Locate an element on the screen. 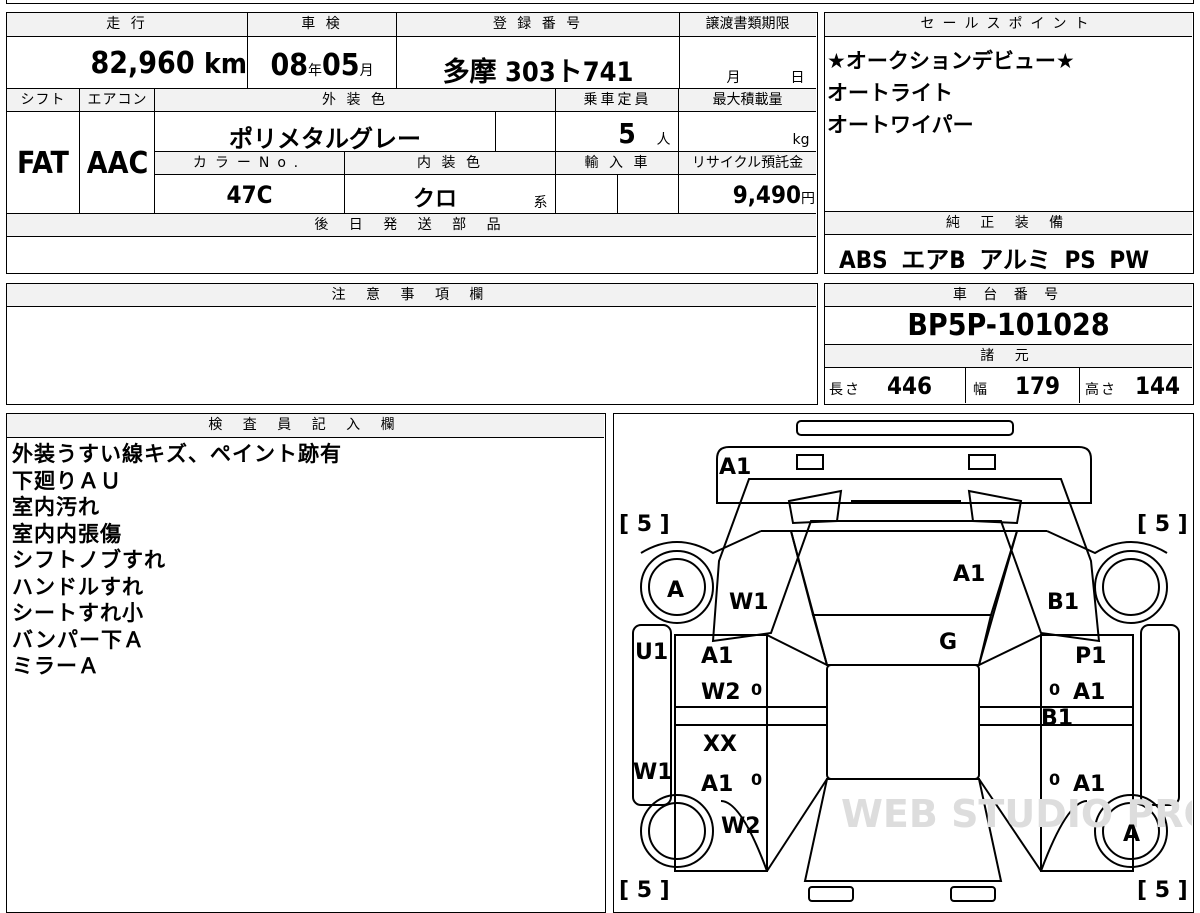 The image size is (1200, 913). mark-rear-right-door: A1 is located at coordinates (1089, 784).